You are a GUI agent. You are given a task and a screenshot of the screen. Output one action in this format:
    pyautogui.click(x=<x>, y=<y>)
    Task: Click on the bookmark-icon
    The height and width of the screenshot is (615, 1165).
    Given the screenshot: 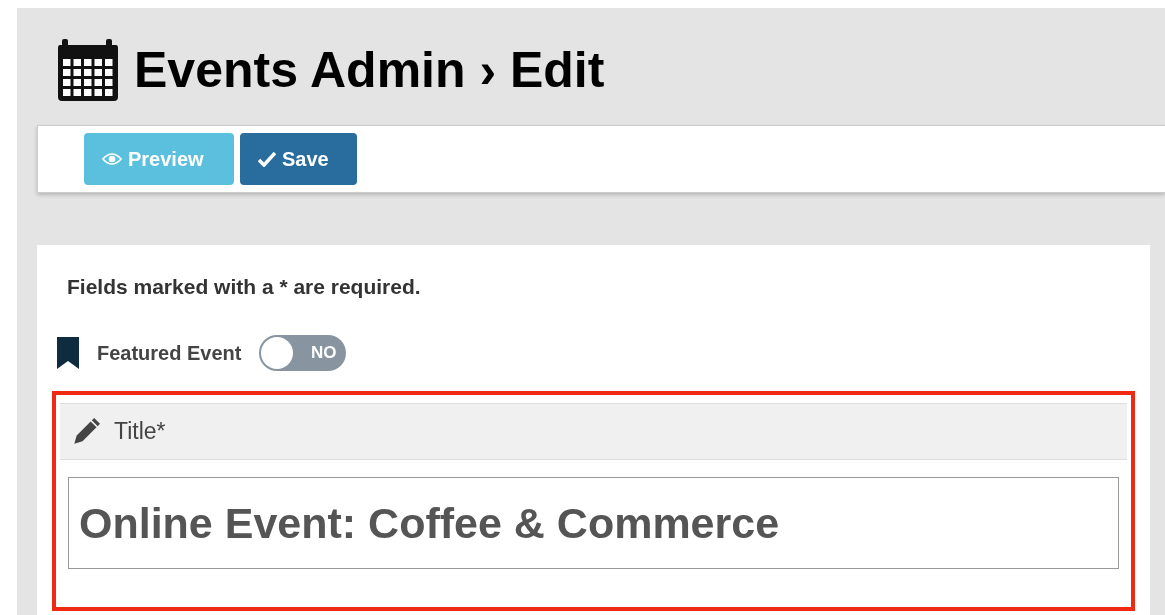 What is the action you would take?
    pyautogui.click(x=68, y=353)
    